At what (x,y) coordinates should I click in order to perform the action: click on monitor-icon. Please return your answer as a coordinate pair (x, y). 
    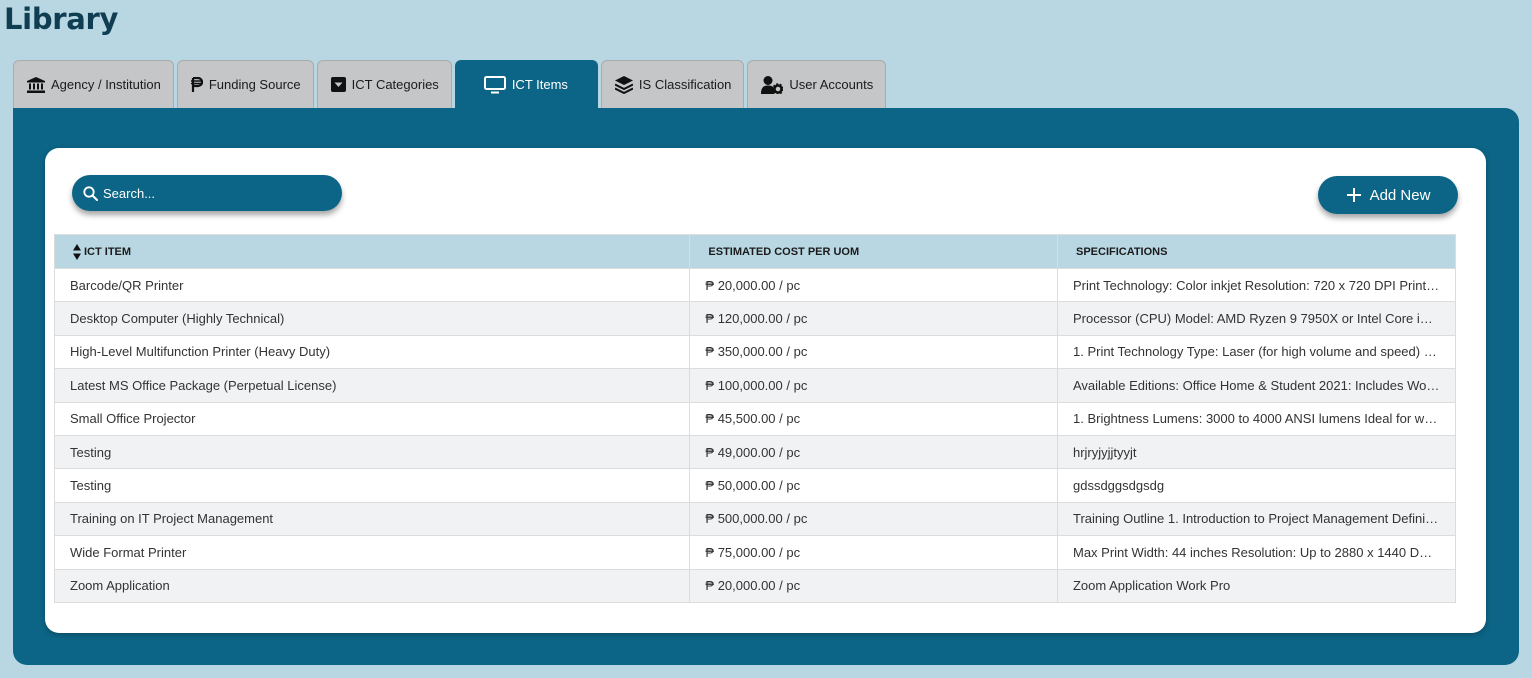
    Looking at the image, I should click on (494, 84).